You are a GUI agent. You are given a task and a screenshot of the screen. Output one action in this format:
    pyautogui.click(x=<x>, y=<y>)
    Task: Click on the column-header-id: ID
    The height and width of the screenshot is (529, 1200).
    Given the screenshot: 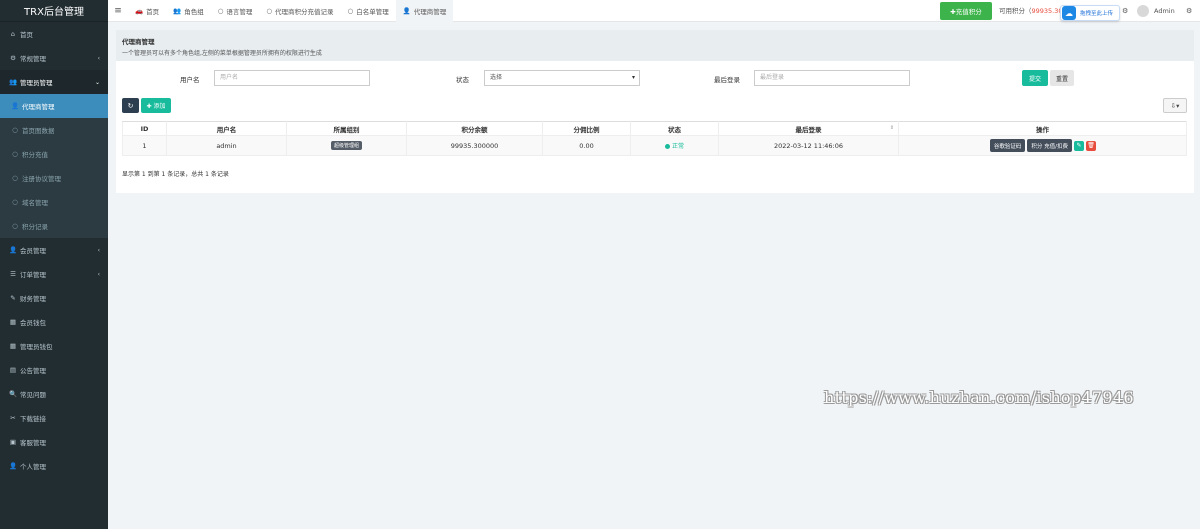 What is the action you would take?
    pyautogui.click(x=144, y=128)
    